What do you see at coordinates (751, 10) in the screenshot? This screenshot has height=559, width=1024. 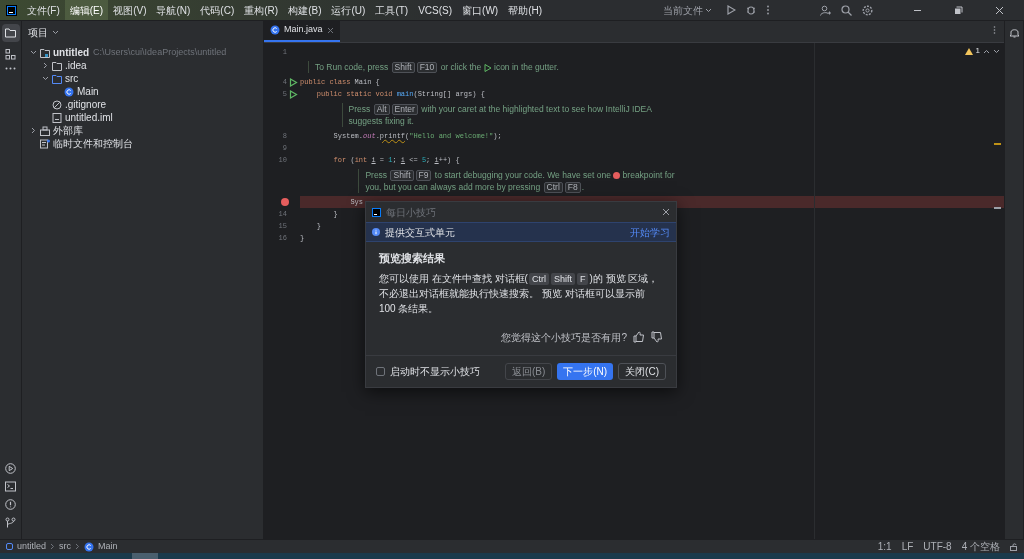 I see `debug-icon` at bounding box center [751, 10].